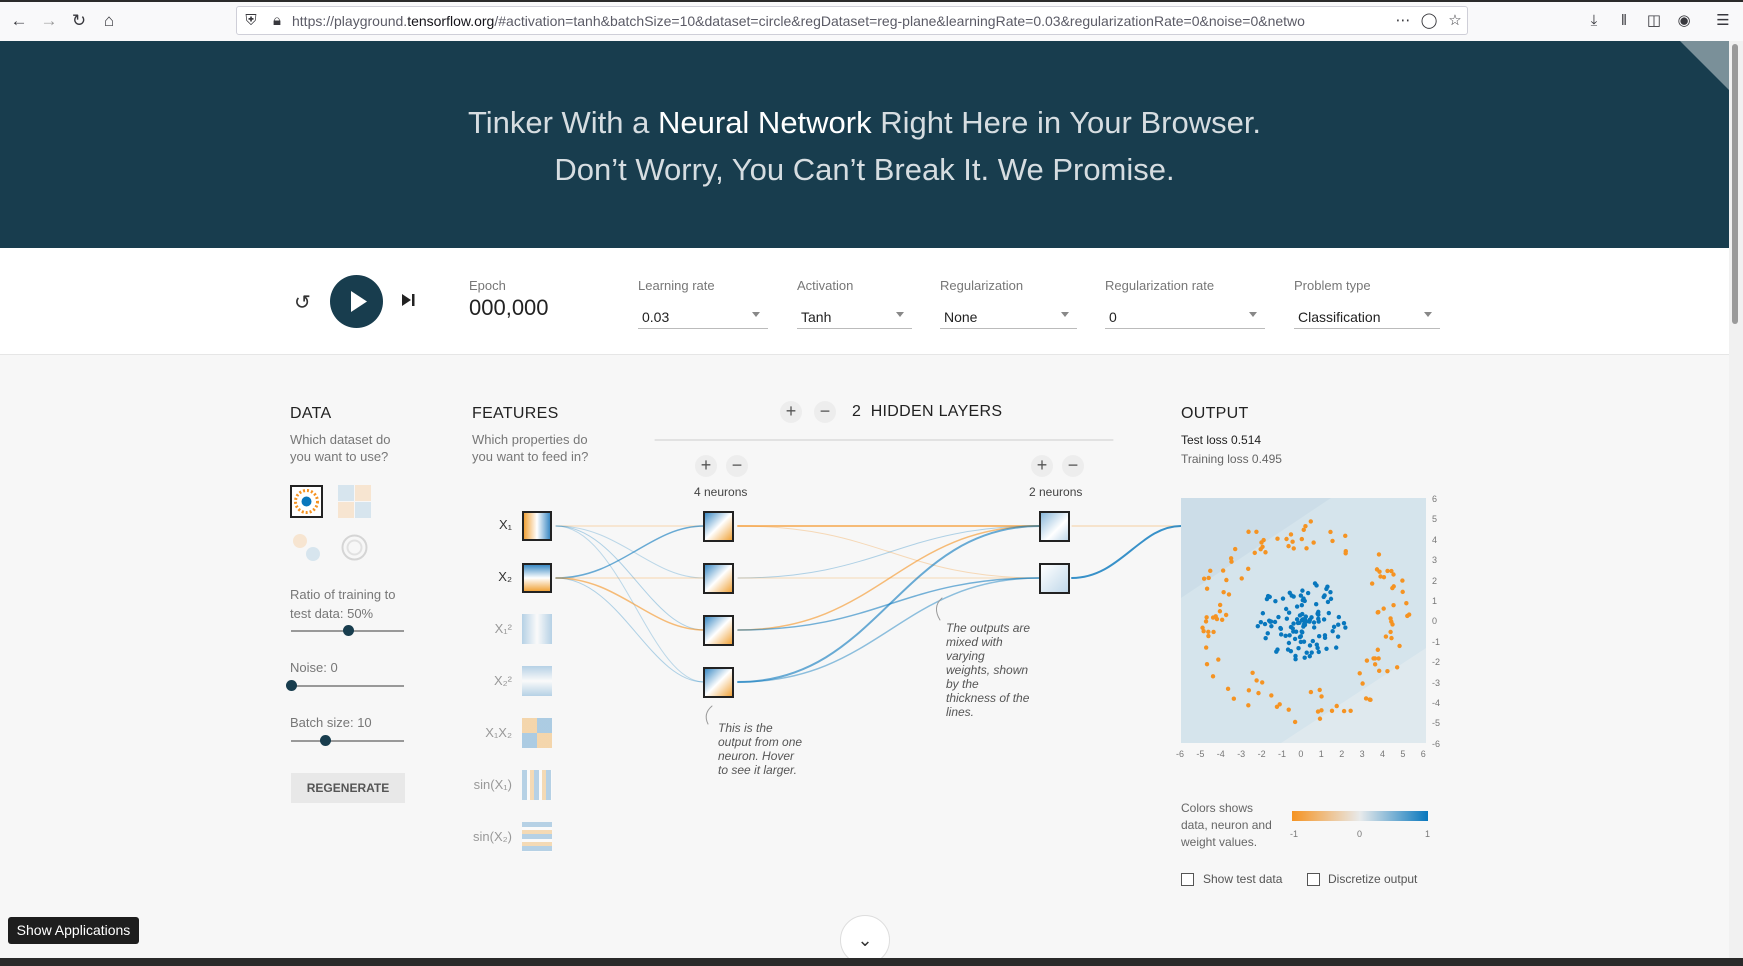 The height and width of the screenshot is (966, 1743). Describe the element at coordinates (718, 682) in the screenshot. I see `neuron-l1-n4` at that location.